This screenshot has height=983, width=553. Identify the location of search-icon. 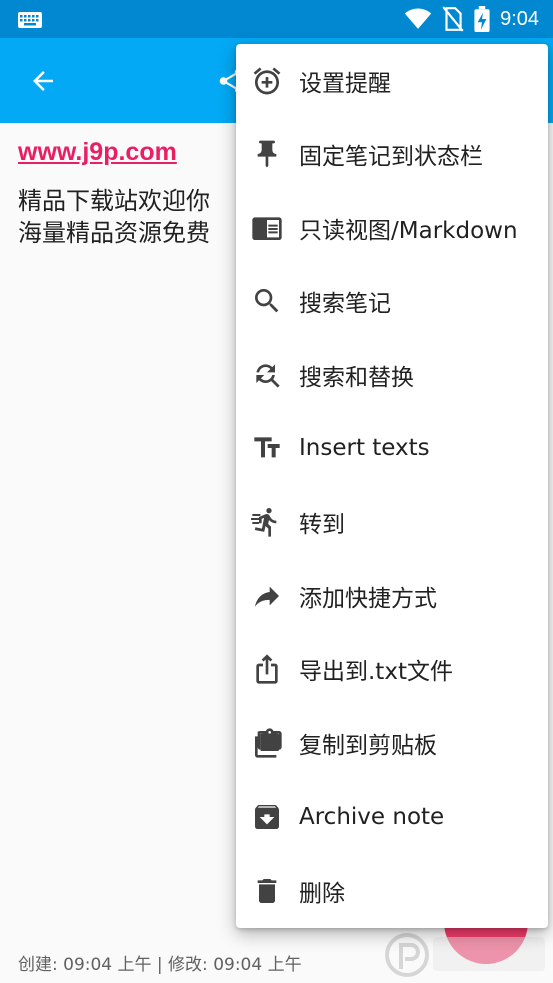
(267, 301).